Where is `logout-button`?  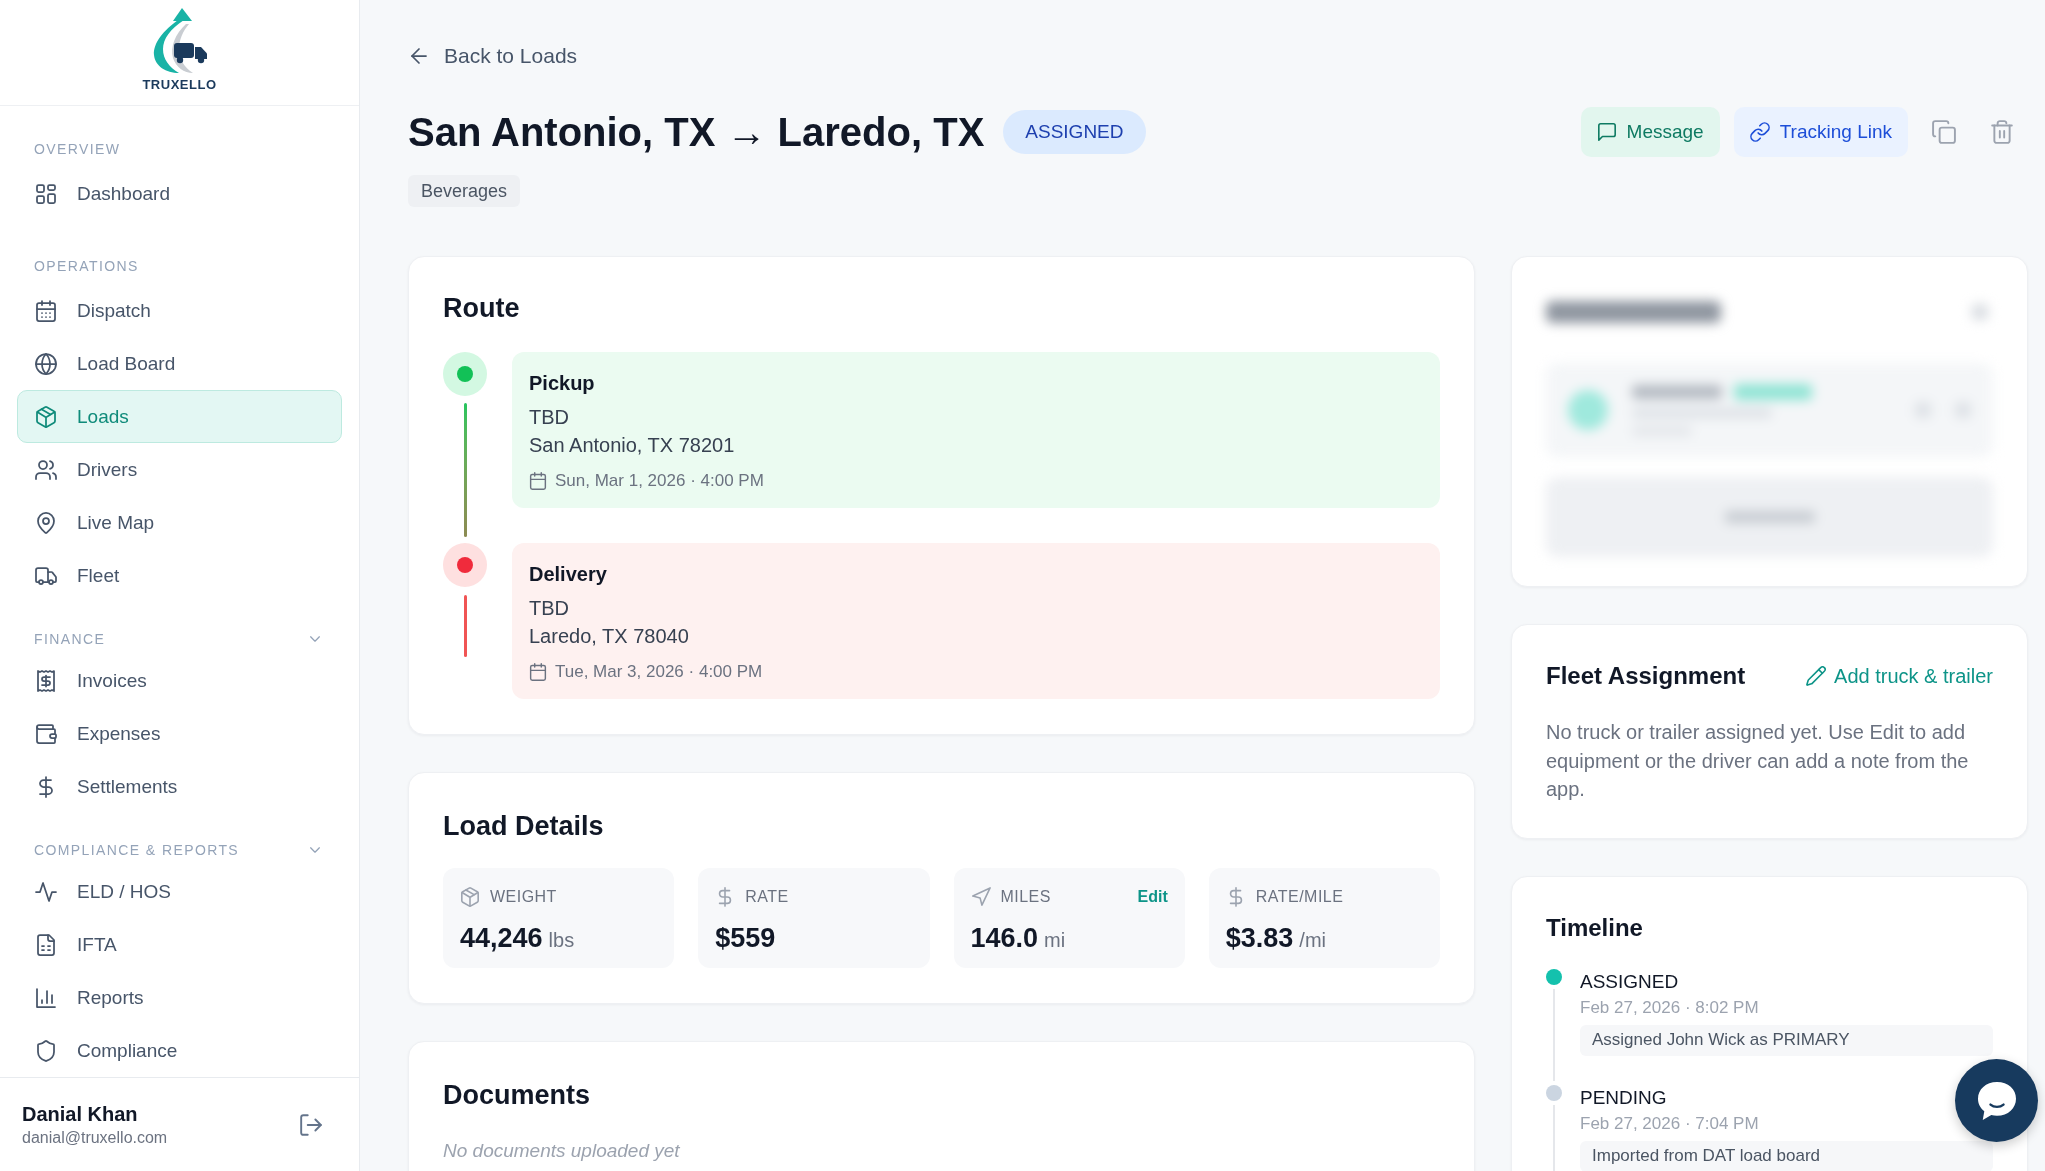 logout-button is located at coordinates (311, 1124).